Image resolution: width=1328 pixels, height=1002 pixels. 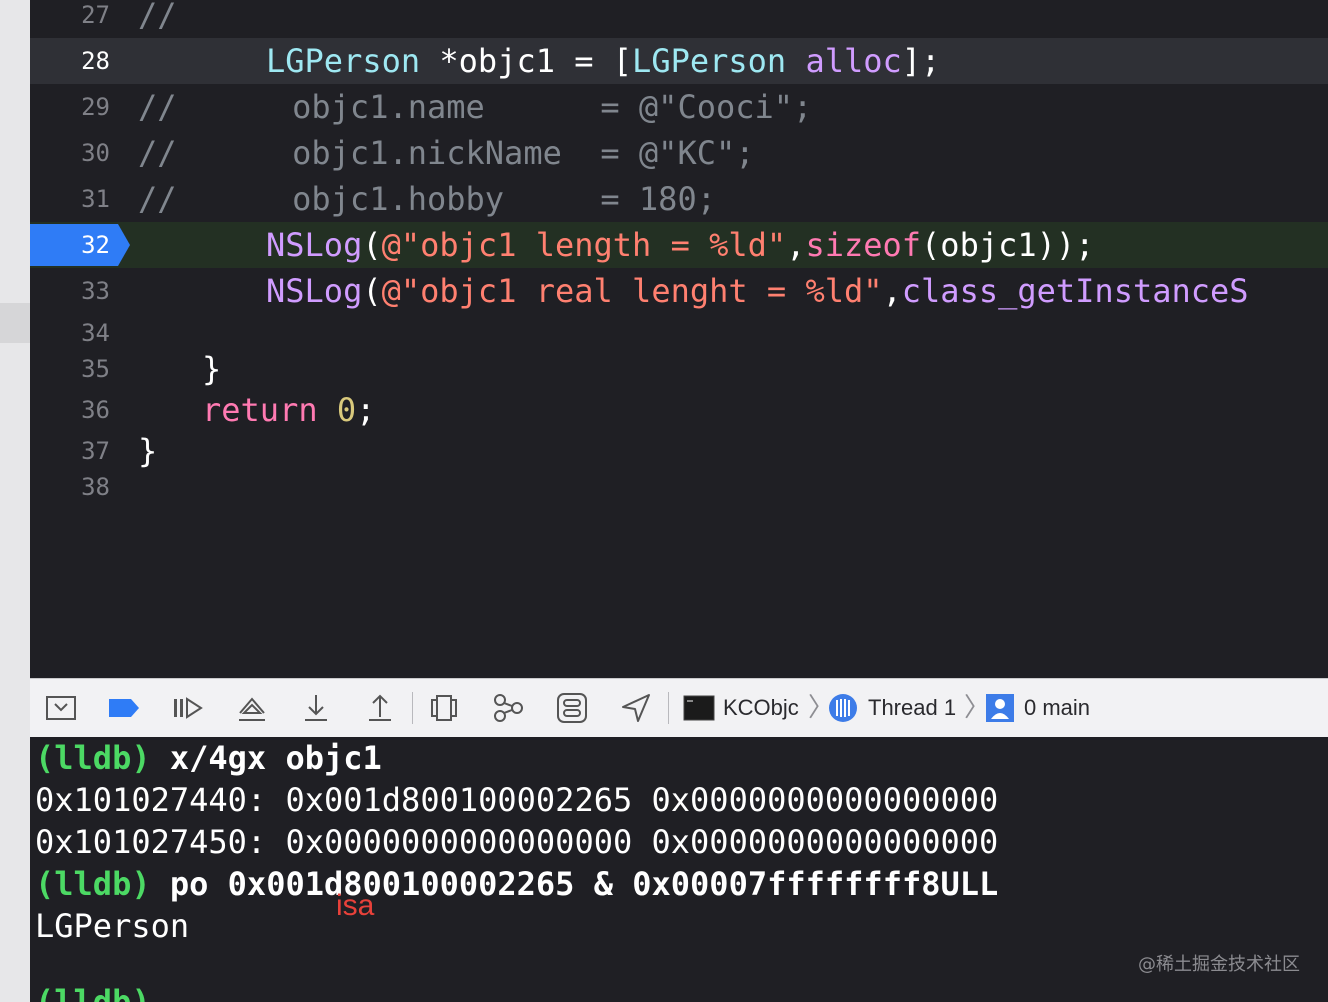 I want to click on code-token: 0, so click(x=346, y=410).